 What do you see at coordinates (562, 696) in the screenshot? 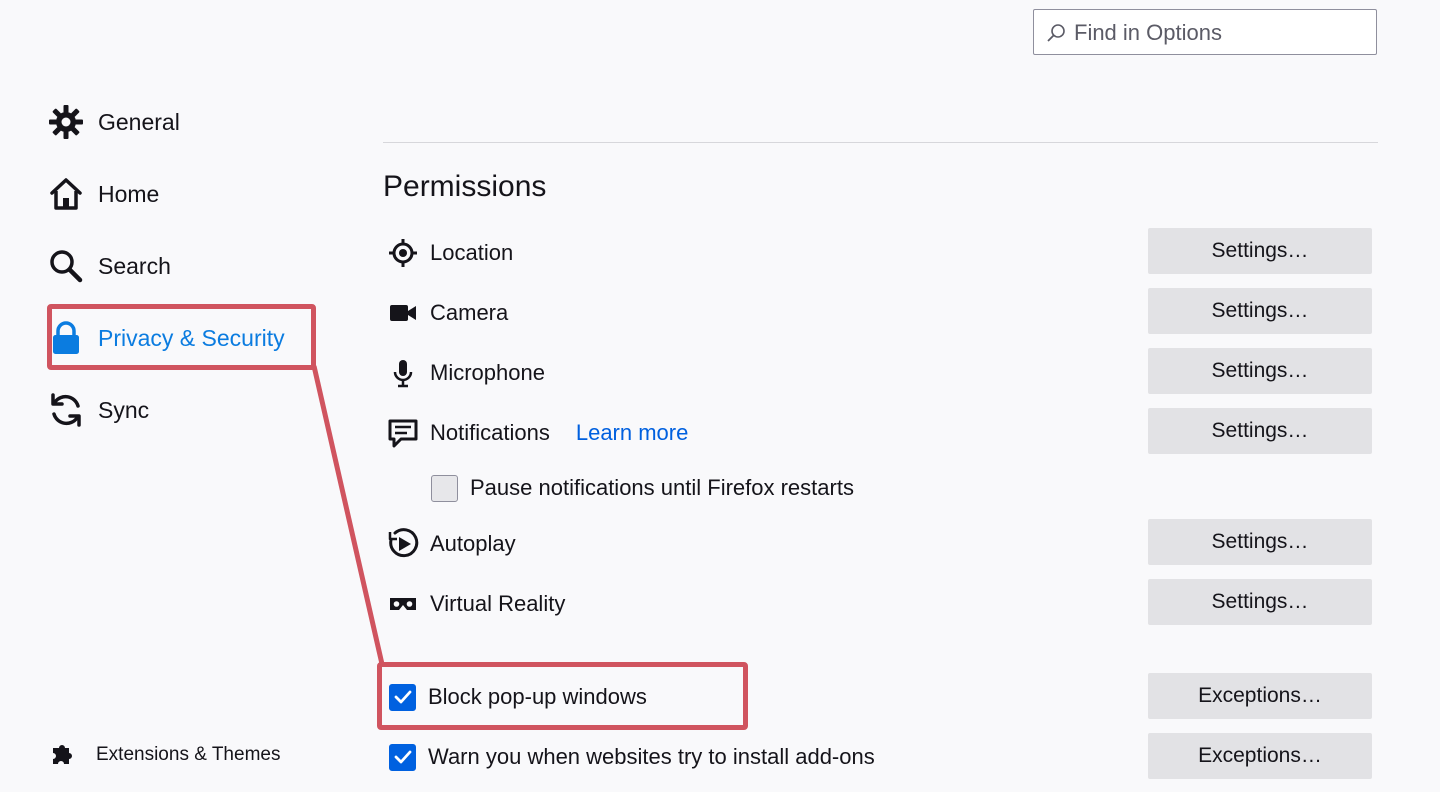
I see `annotation-box-block-popups` at bounding box center [562, 696].